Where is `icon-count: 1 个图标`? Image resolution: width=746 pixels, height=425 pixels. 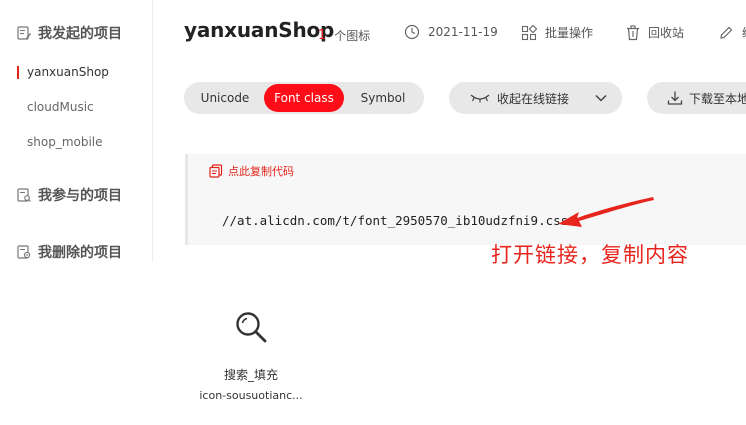
icon-count: 1 个图标 is located at coordinates (344, 35).